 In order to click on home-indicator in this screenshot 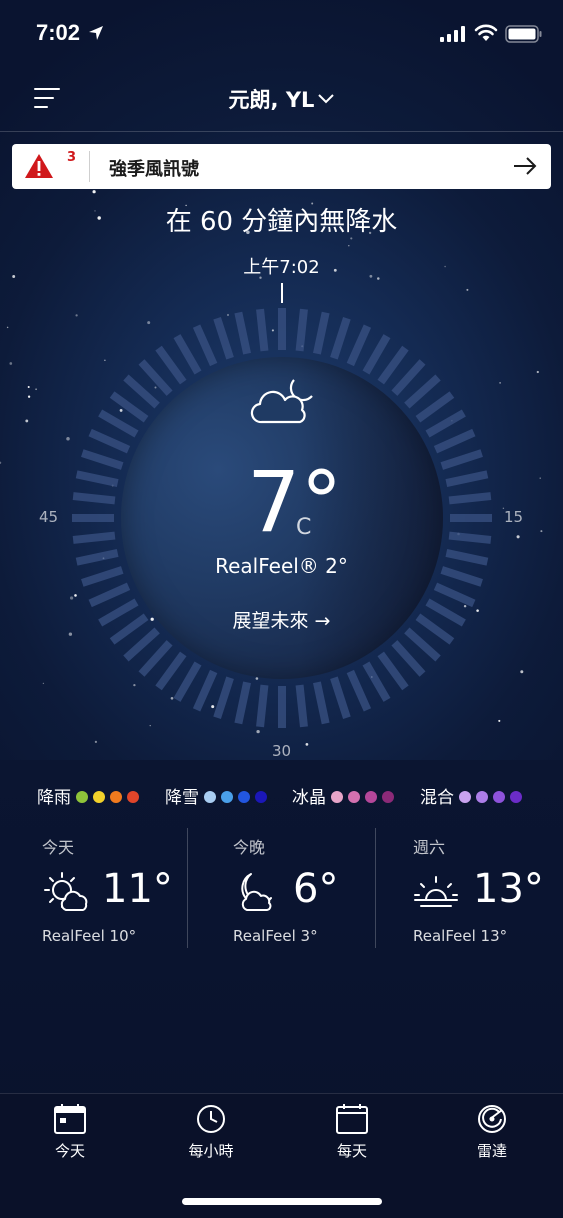, I will do `click(282, 1201)`.